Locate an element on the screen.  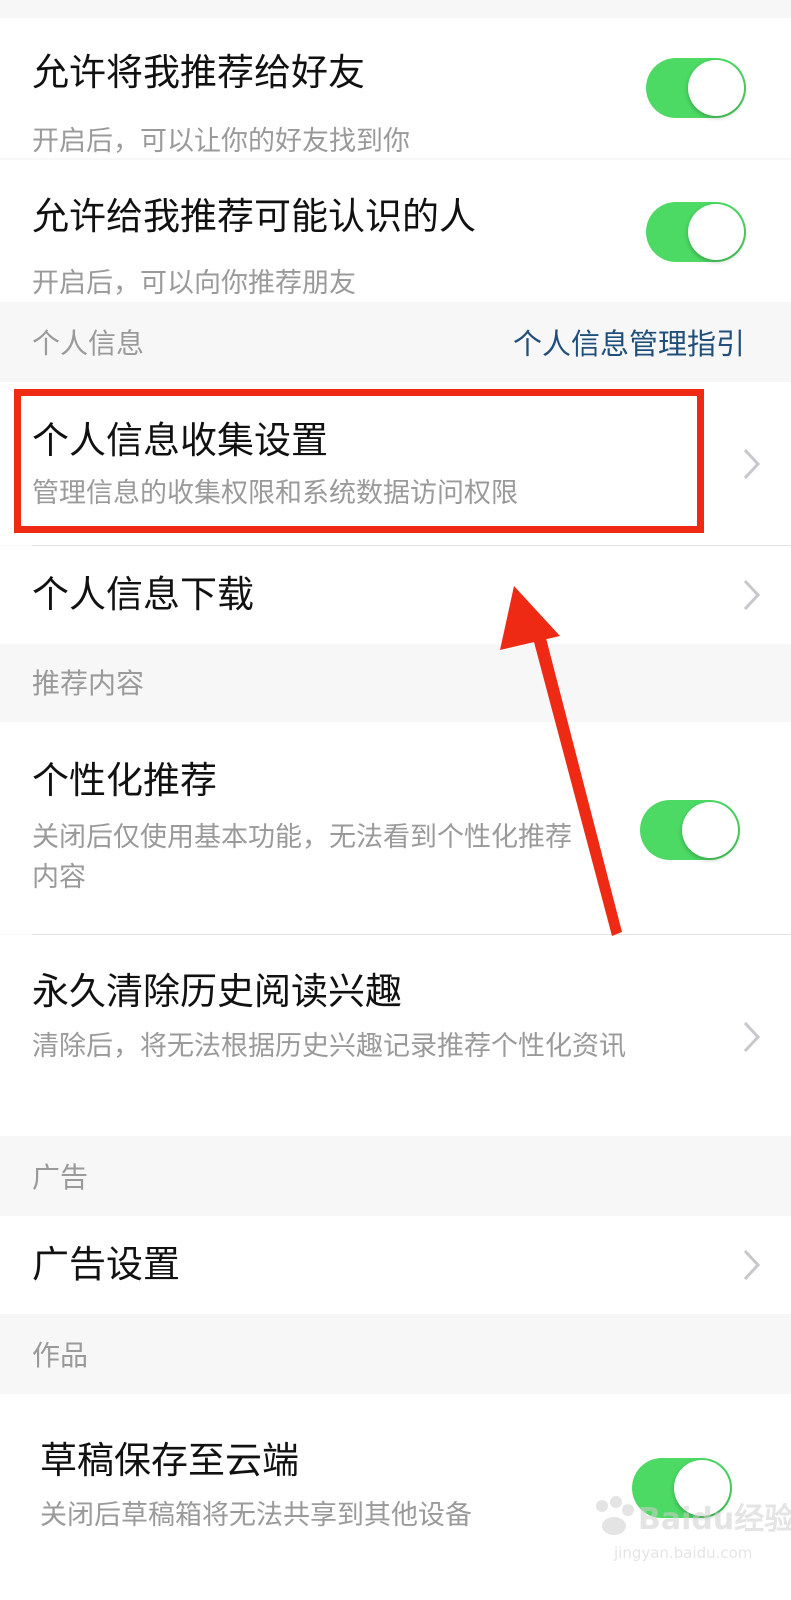
setting-title: 广告设置 is located at coordinates (106, 1264).